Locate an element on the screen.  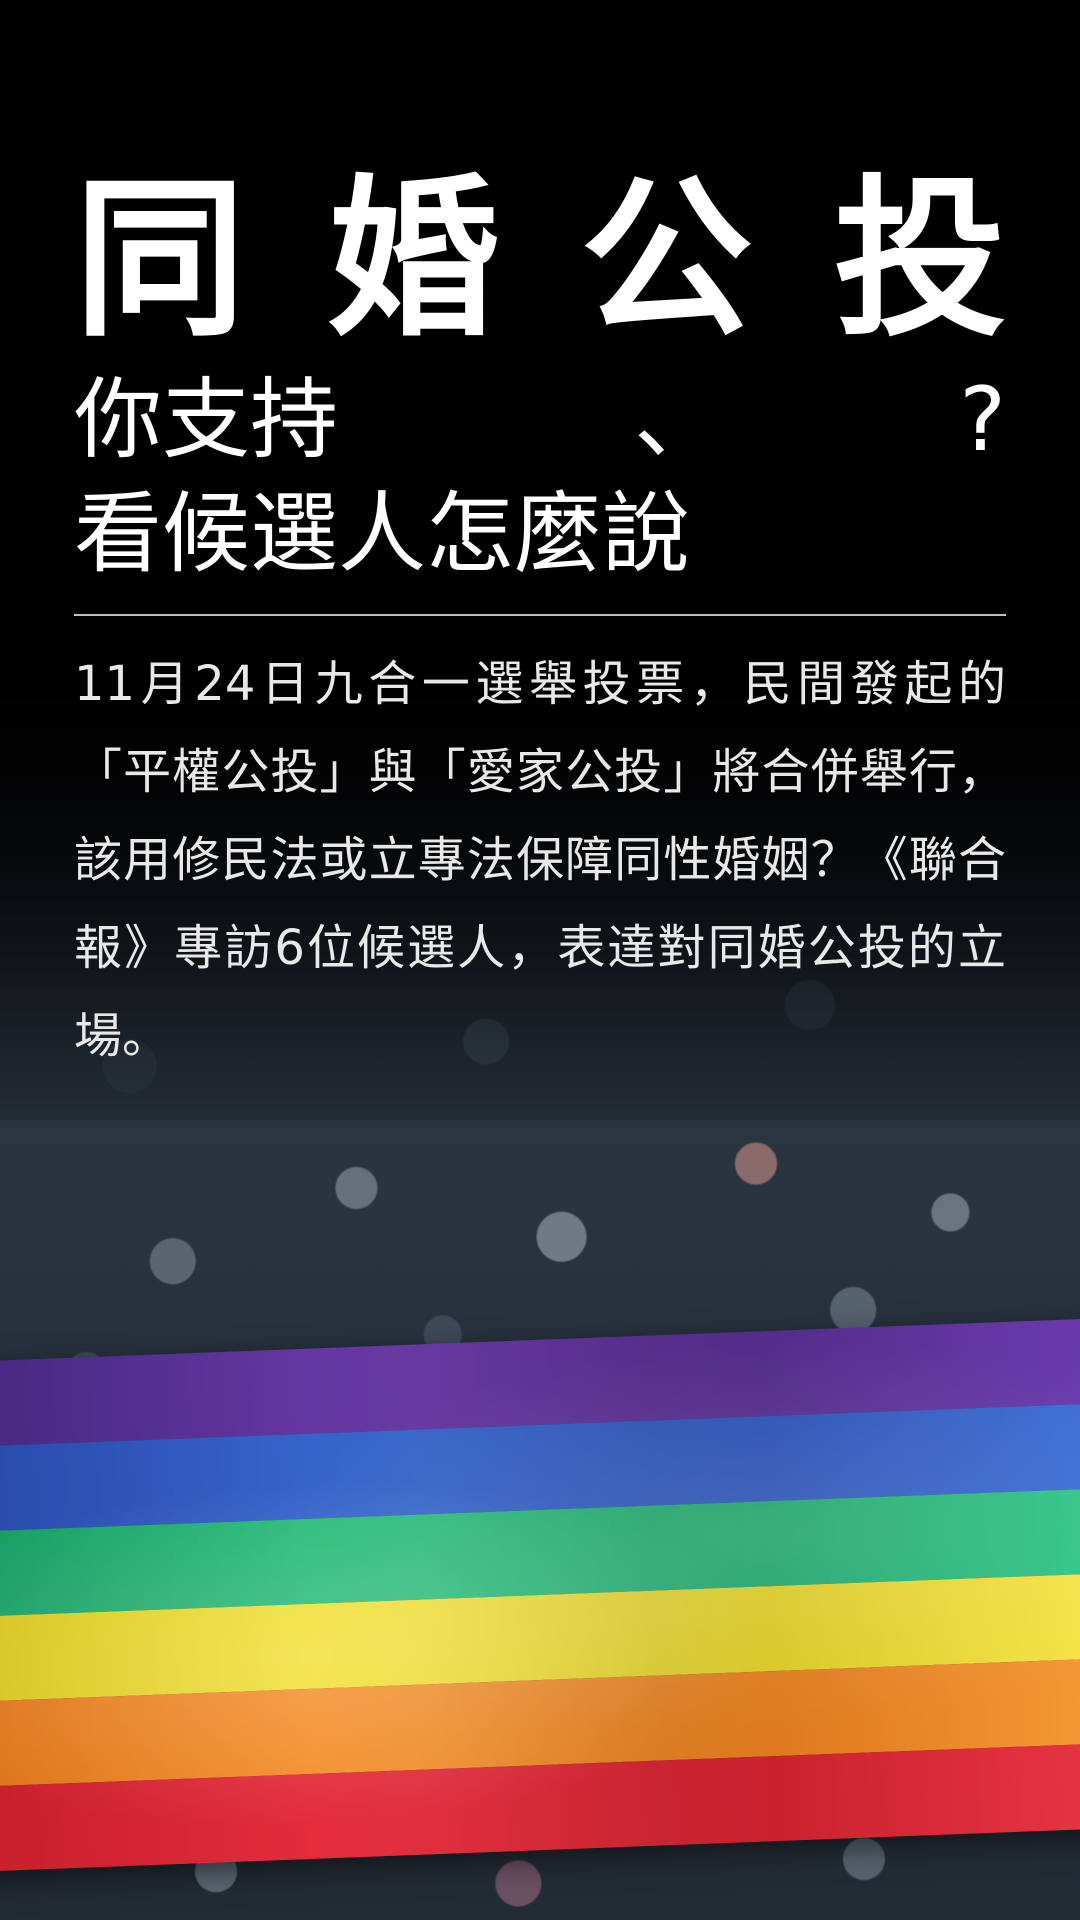
headline-char: 同 is located at coordinates (160, 259).